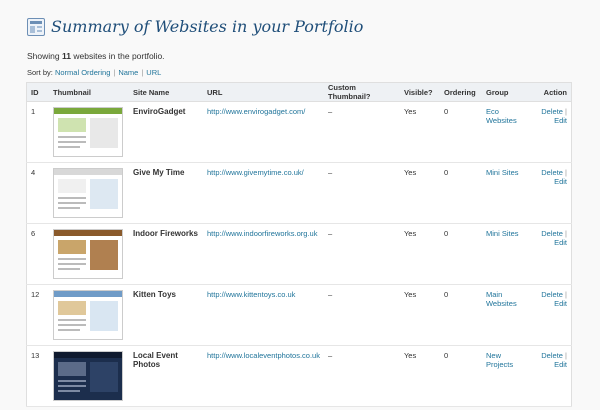  I want to click on row-url-cell: http://www.kittentoys.co.uk, so click(263, 315).